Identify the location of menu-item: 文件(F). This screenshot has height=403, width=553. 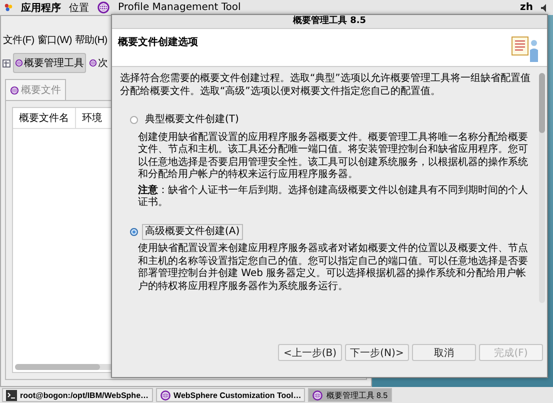
(18, 40).